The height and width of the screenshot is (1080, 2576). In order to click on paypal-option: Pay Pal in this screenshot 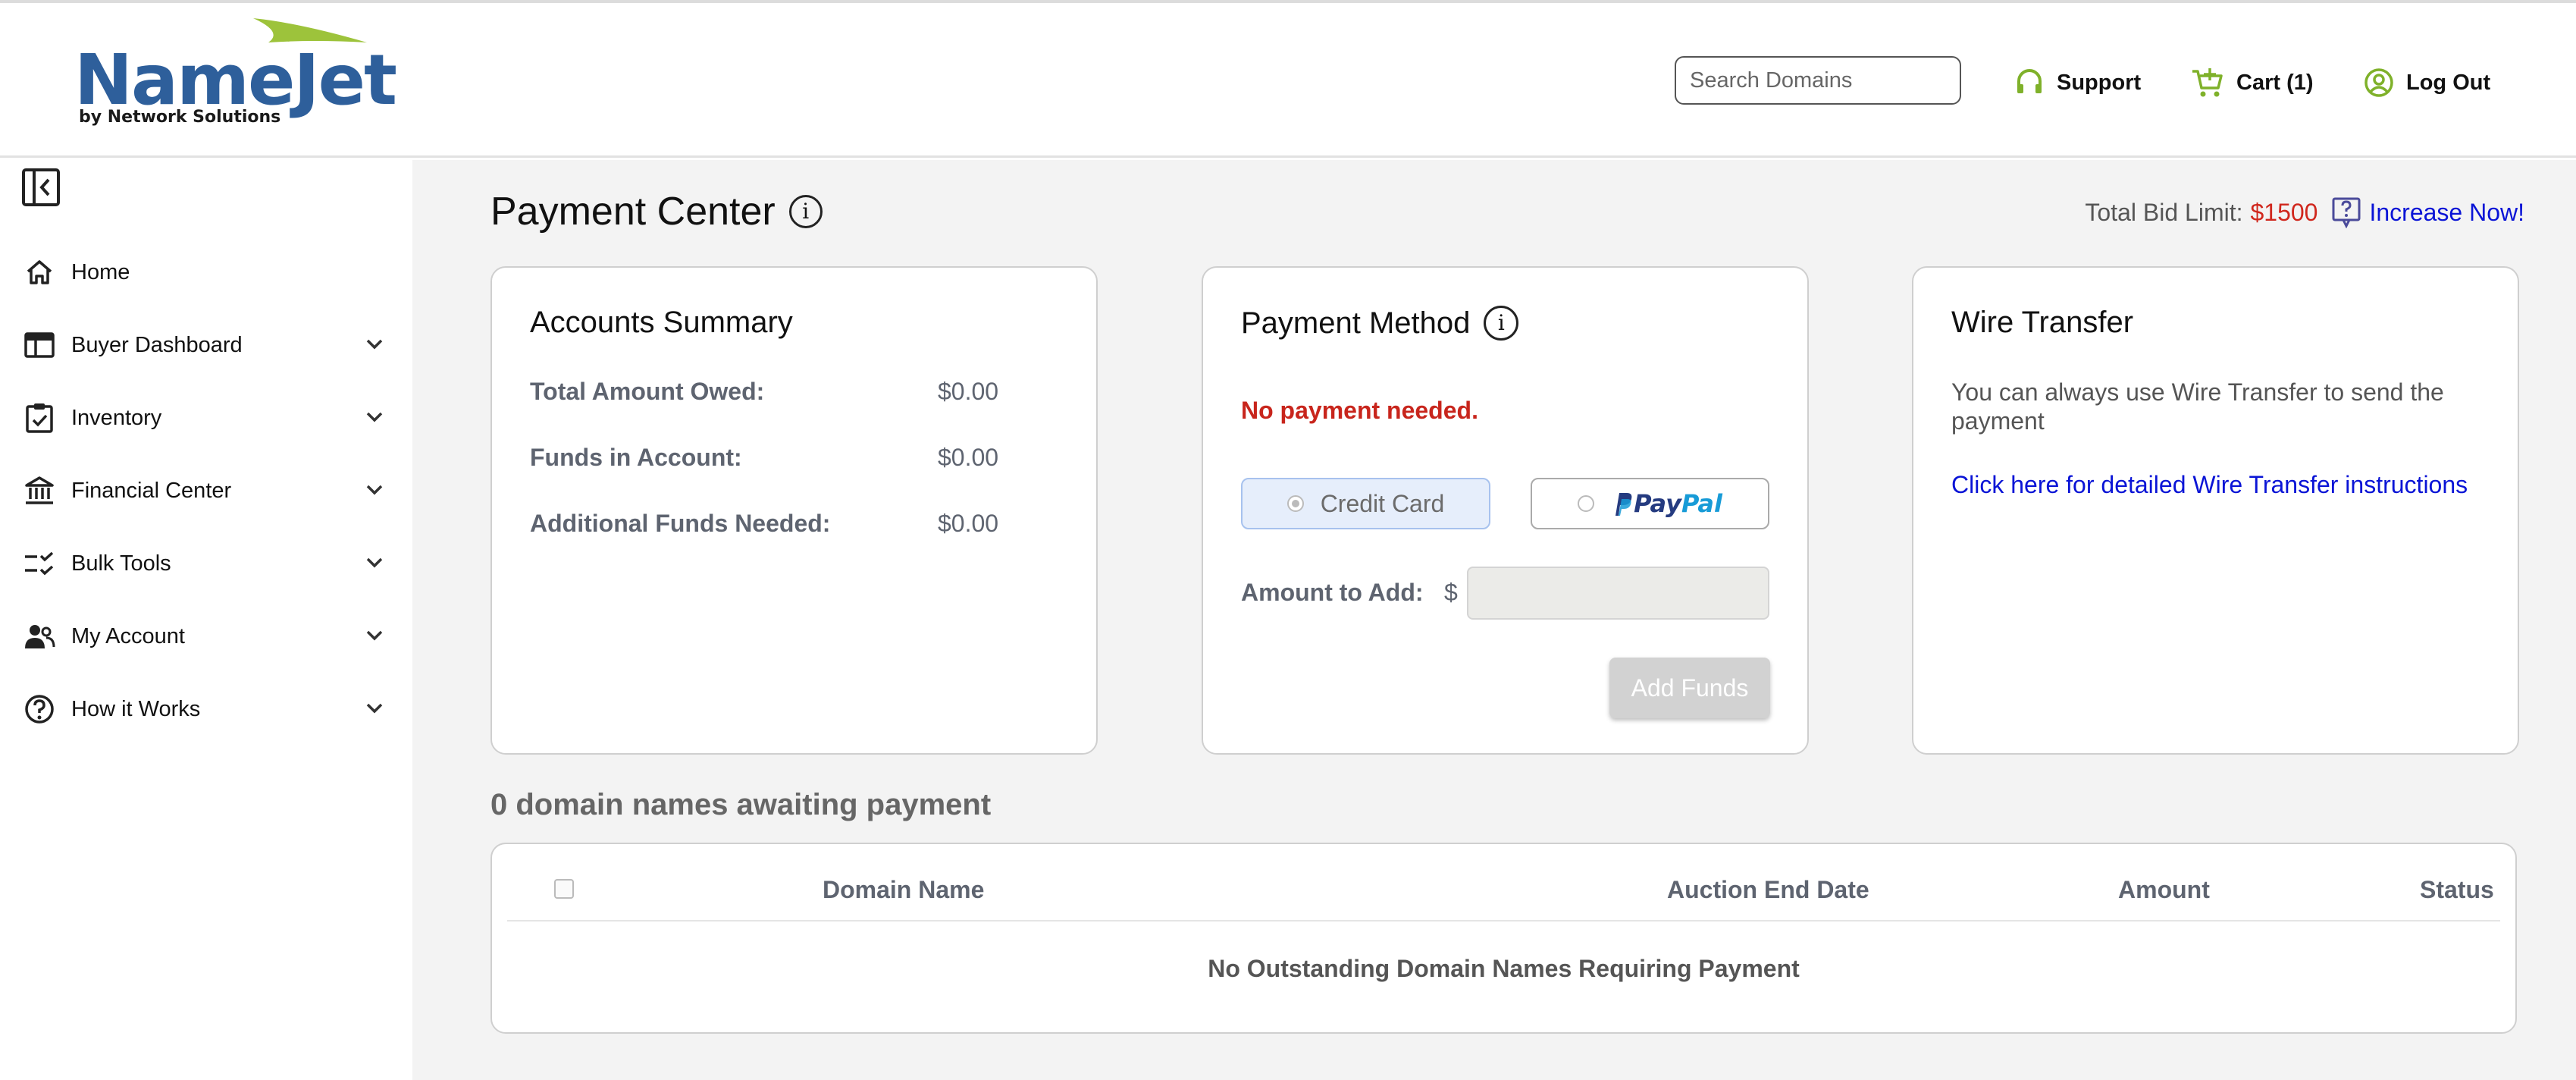, I will do `click(1650, 503)`.